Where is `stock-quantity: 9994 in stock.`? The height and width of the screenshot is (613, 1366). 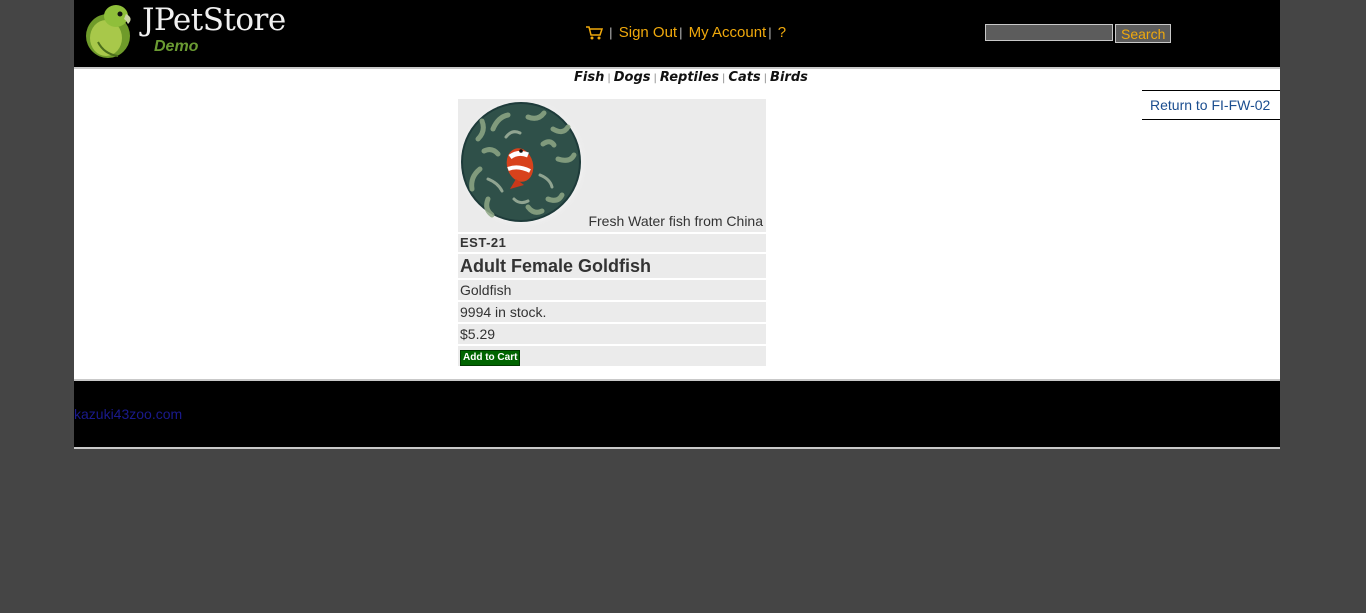
stock-quantity: 9994 in stock. is located at coordinates (612, 312).